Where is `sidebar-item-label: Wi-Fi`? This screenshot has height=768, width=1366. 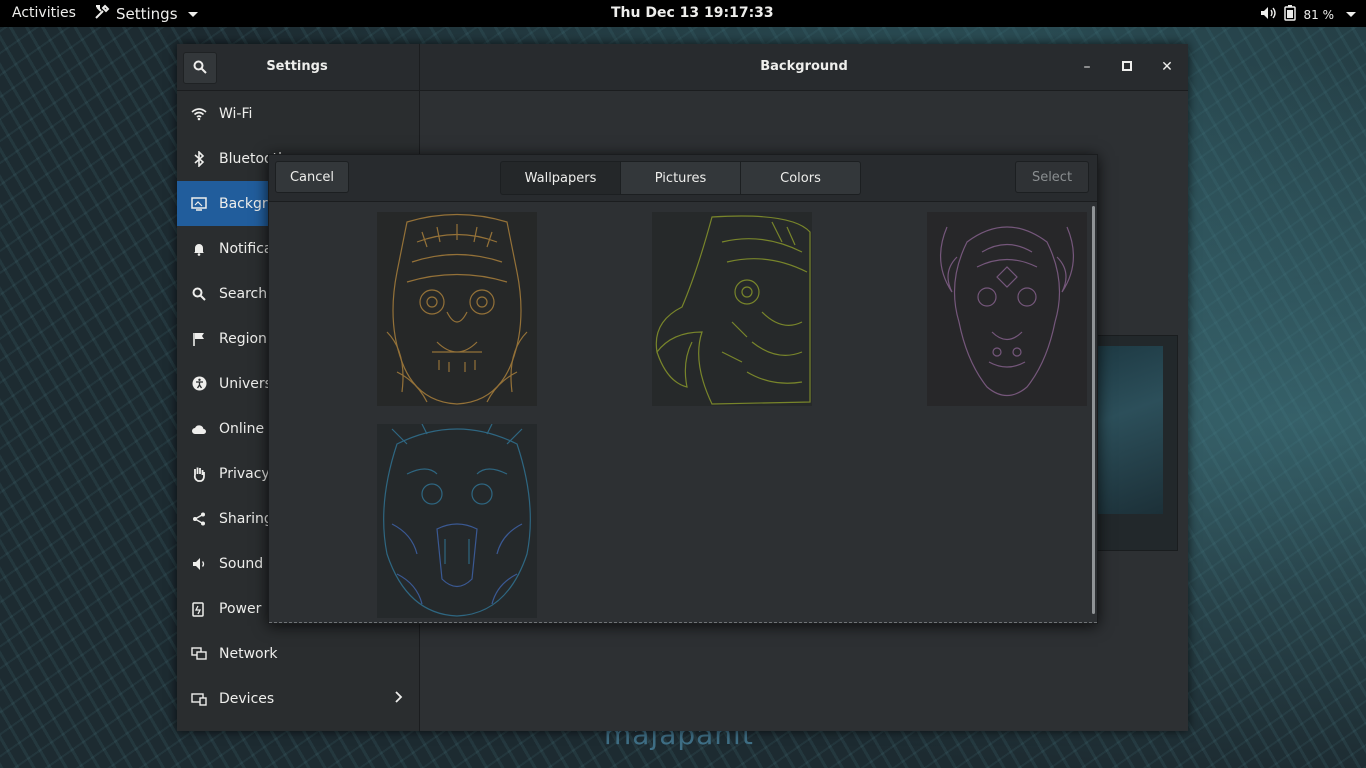 sidebar-item-label: Wi-Fi is located at coordinates (236, 113).